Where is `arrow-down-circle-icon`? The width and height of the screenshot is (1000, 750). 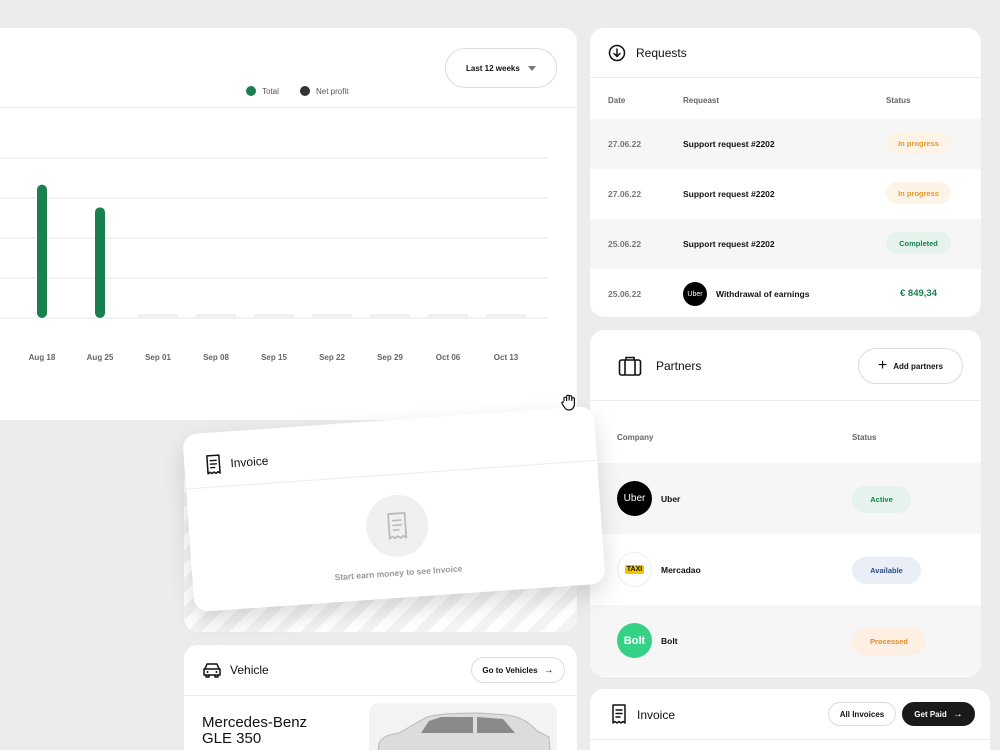
arrow-down-circle-icon is located at coordinates (617, 53).